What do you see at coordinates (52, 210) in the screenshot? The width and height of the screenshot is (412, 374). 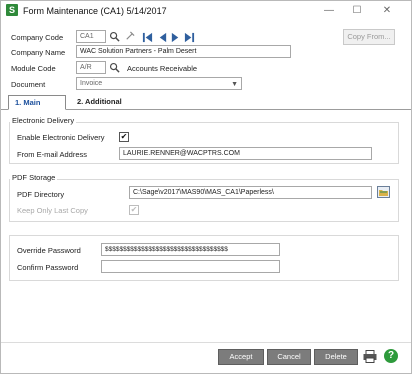 I see `keep-only-last-copy-label: Keep Only Last Copy` at bounding box center [52, 210].